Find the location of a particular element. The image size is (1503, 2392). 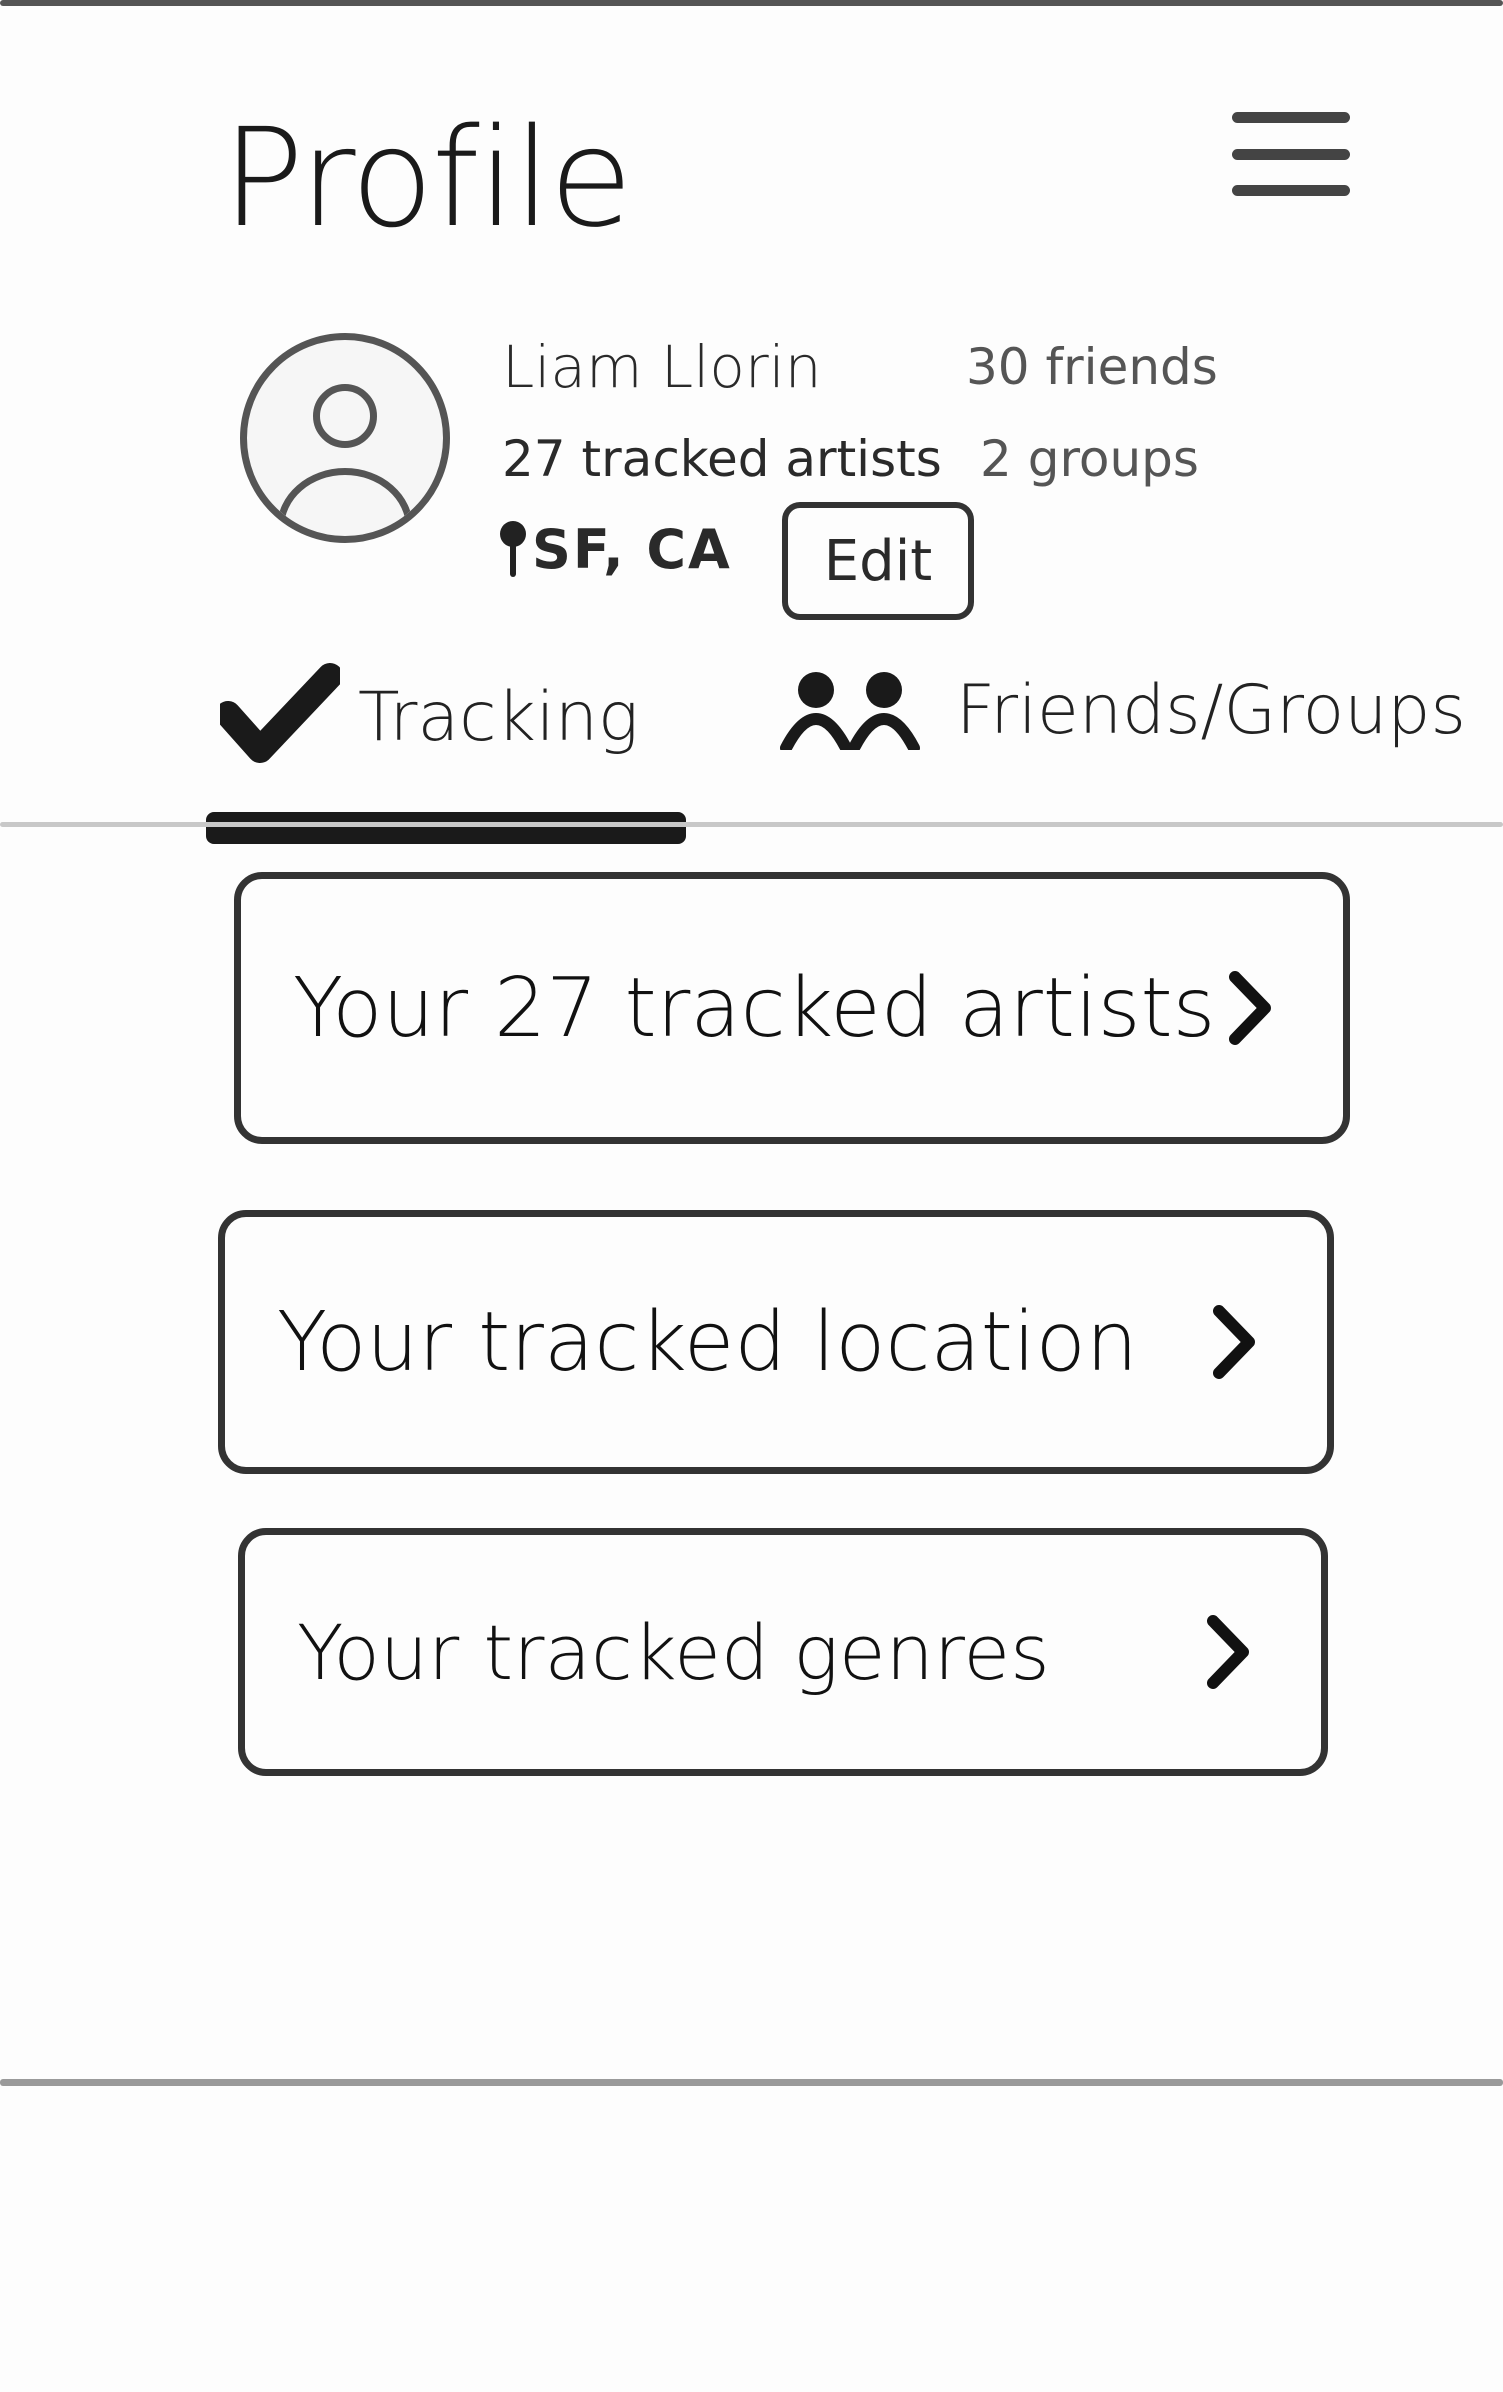

avatar-body-shape is located at coordinates (345, 502).